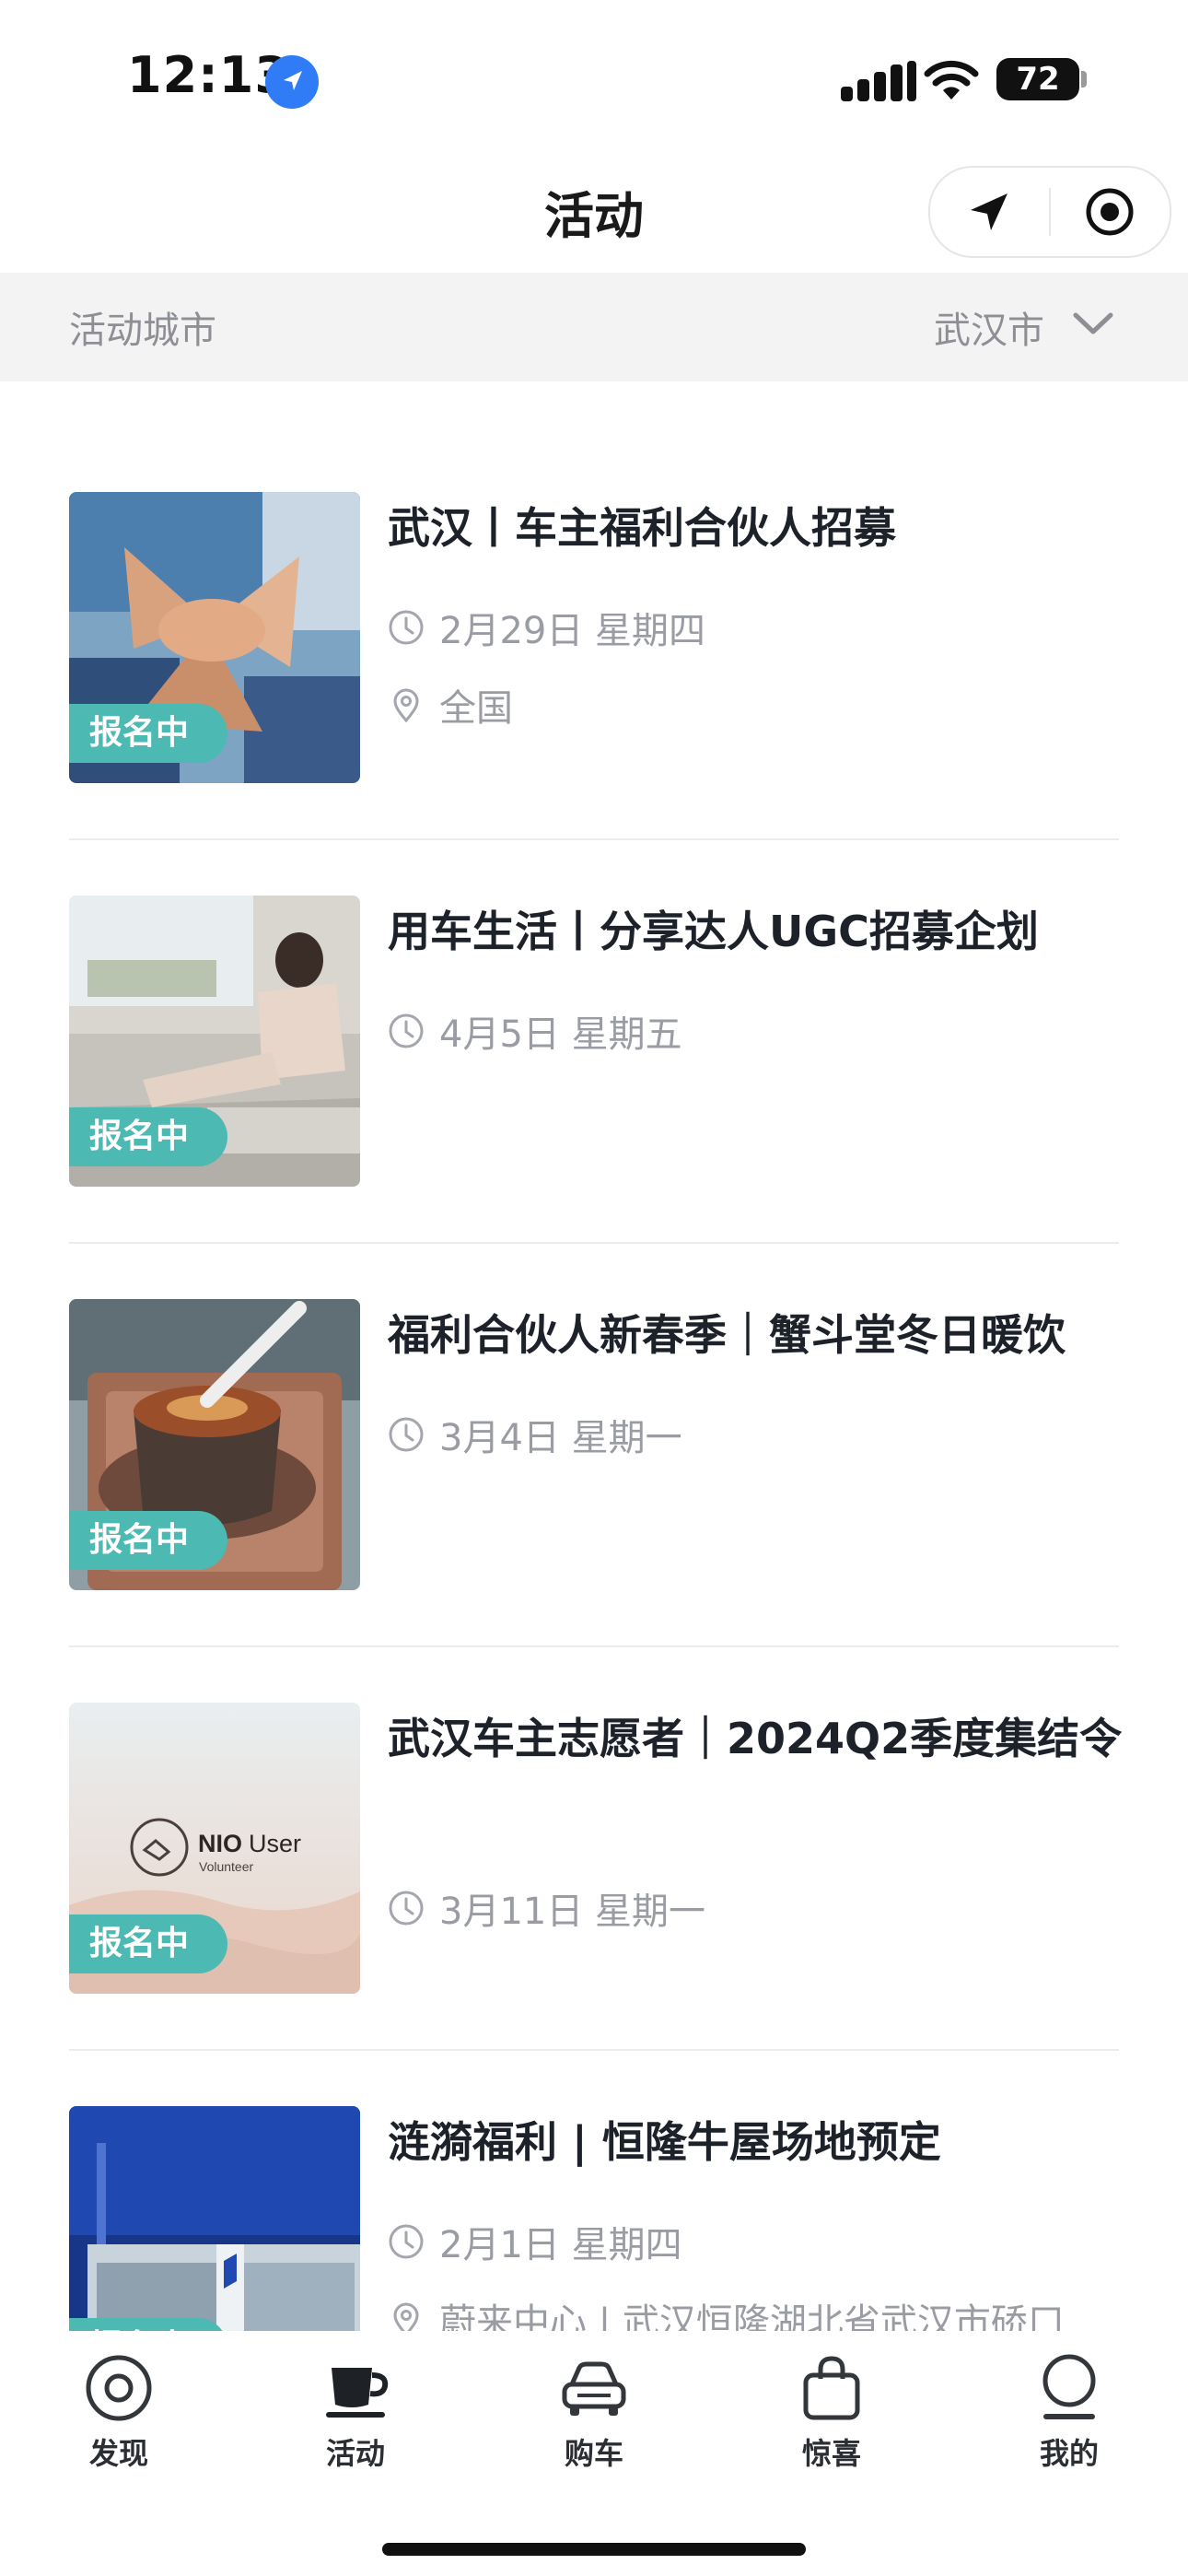  Describe the element at coordinates (1037, 79) in the screenshot. I see `battery-indicator: 72` at that location.